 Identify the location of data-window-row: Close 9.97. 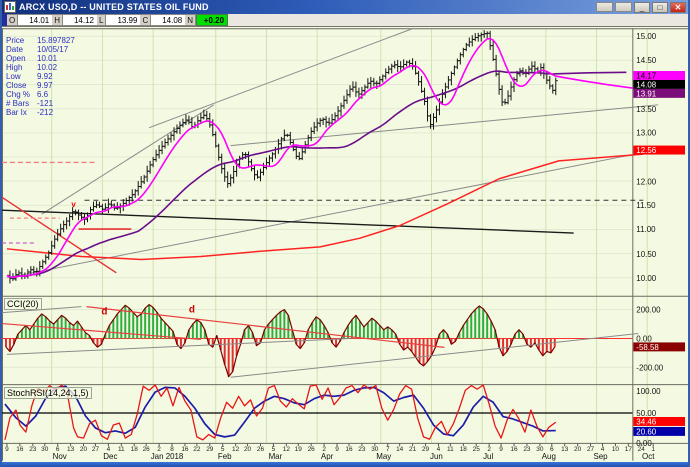
(29, 85).